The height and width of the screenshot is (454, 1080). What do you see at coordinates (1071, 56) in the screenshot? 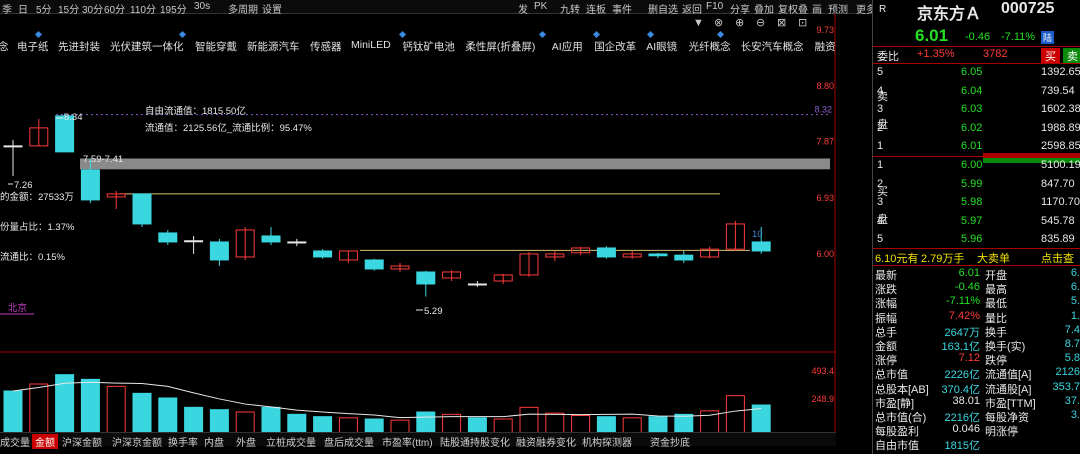
I see `sell-button: 卖` at bounding box center [1071, 56].